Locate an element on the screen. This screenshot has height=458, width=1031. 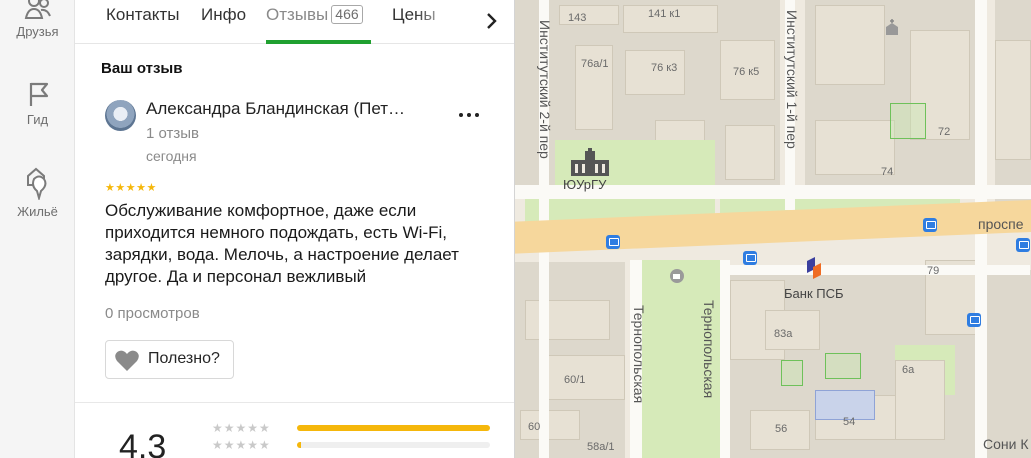
tab-info: Инфо is located at coordinates (223, 15).